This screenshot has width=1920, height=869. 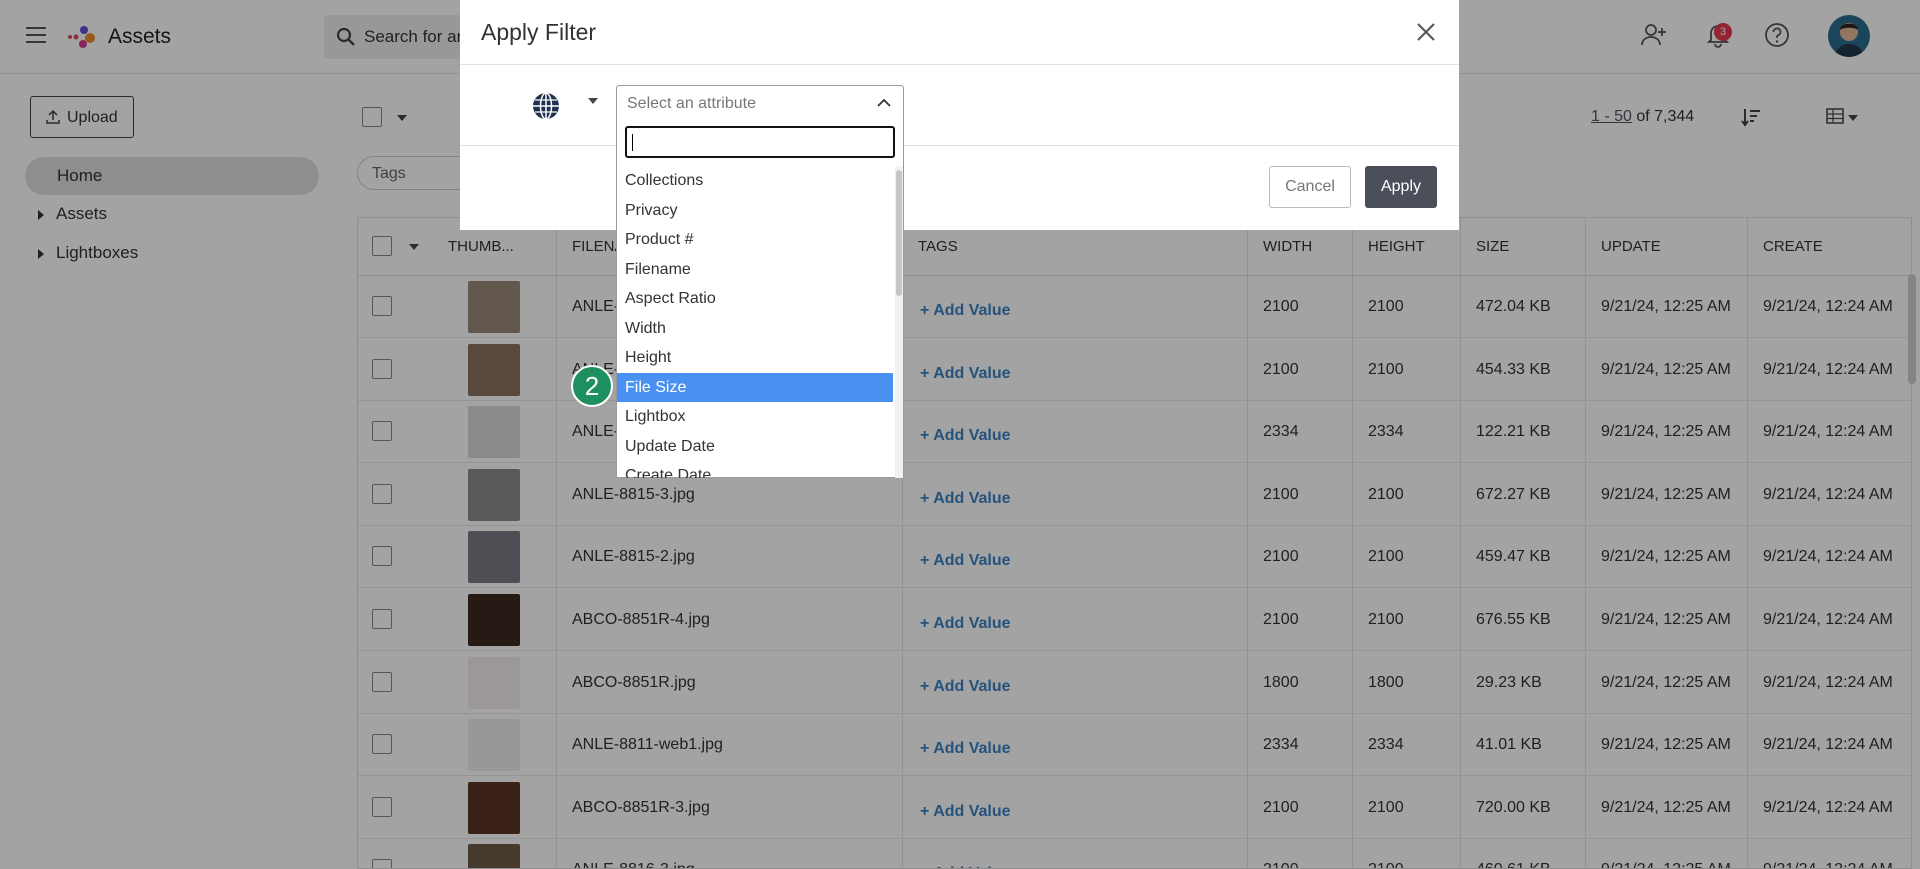 I want to click on text-cursor, so click(x=632, y=142).